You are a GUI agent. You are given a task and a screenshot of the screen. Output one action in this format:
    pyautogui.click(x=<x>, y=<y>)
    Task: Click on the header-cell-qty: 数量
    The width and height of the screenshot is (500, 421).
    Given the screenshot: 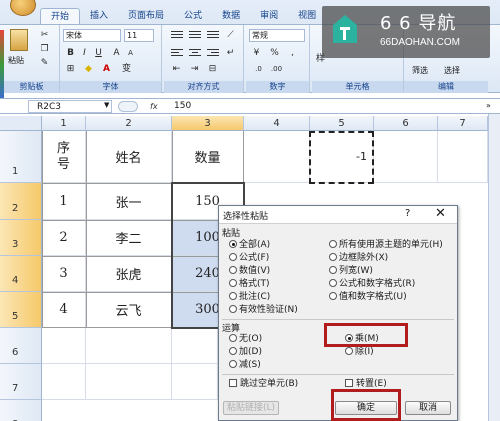 What is the action you would take?
    pyautogui.click(x=208, y=157)
    